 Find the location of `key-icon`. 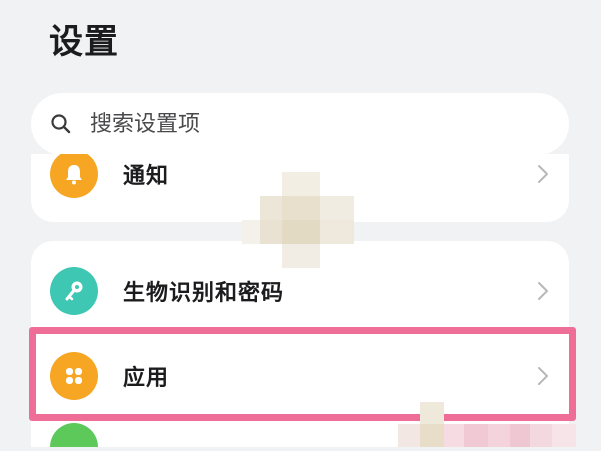

key-icon is located at coordinates (74, 291).